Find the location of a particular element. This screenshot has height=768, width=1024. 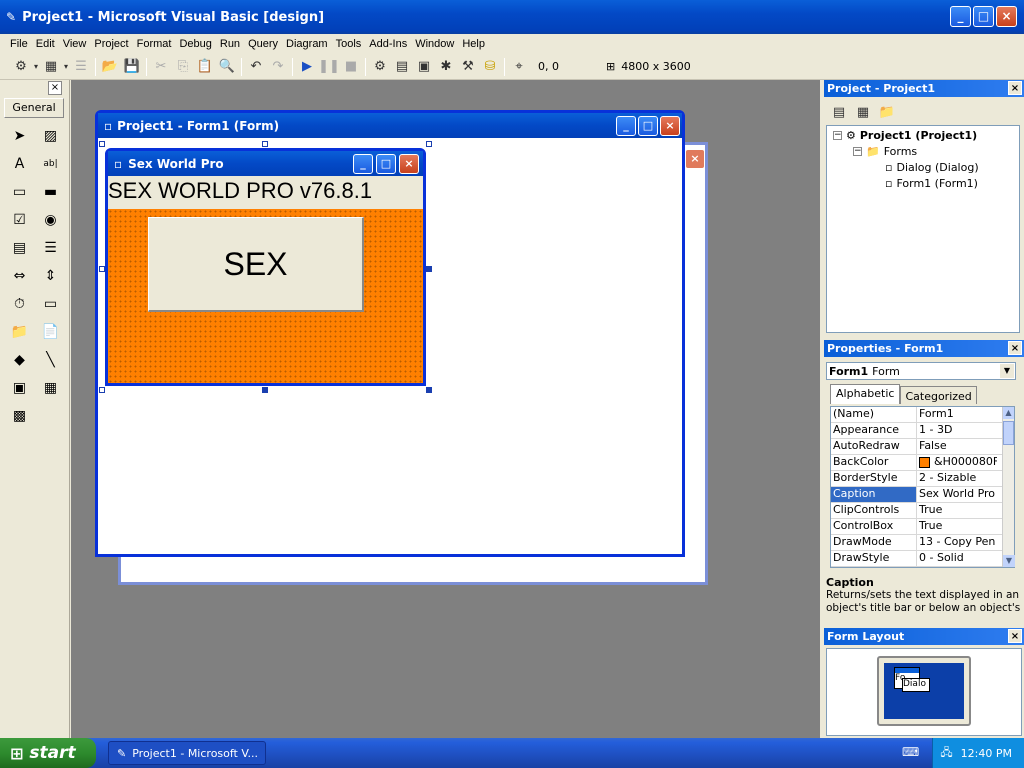

form-maximize-button: □ is located at coordinates (648, 126).